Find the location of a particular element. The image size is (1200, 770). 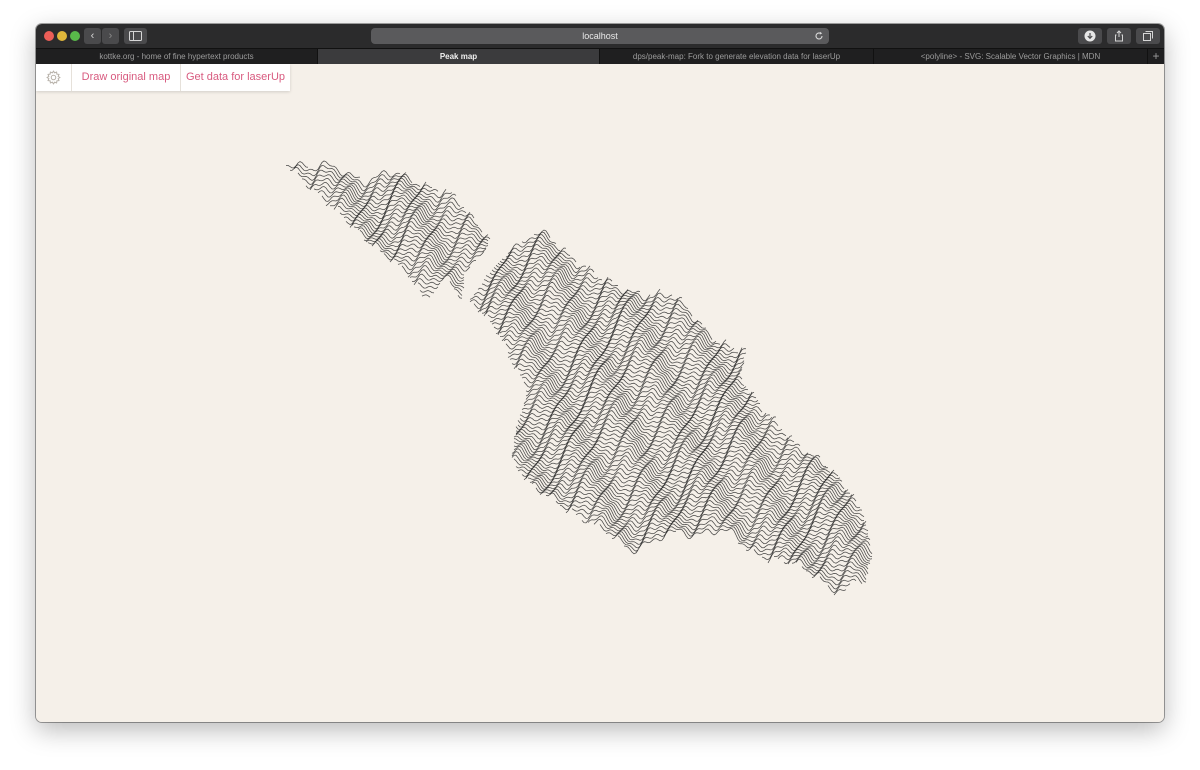

sidebar-icon is located at coordinates (135, 36).